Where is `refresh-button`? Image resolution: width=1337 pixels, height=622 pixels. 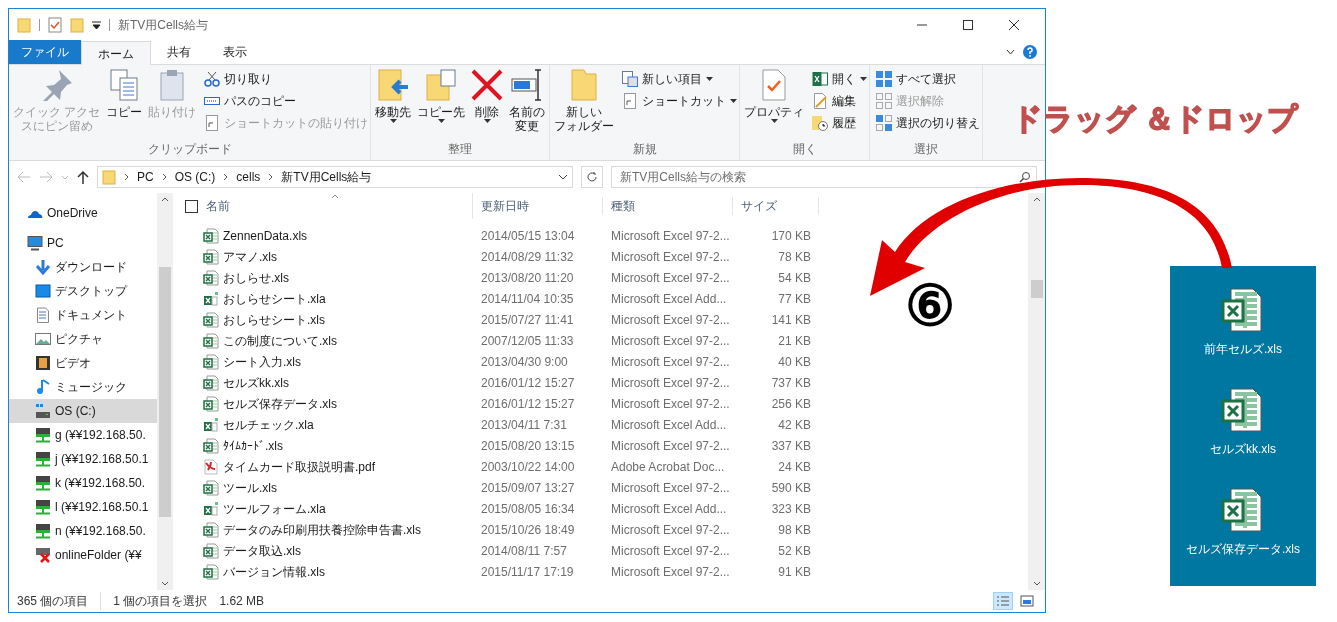
refresh-button is located at coordinates (592, 177).